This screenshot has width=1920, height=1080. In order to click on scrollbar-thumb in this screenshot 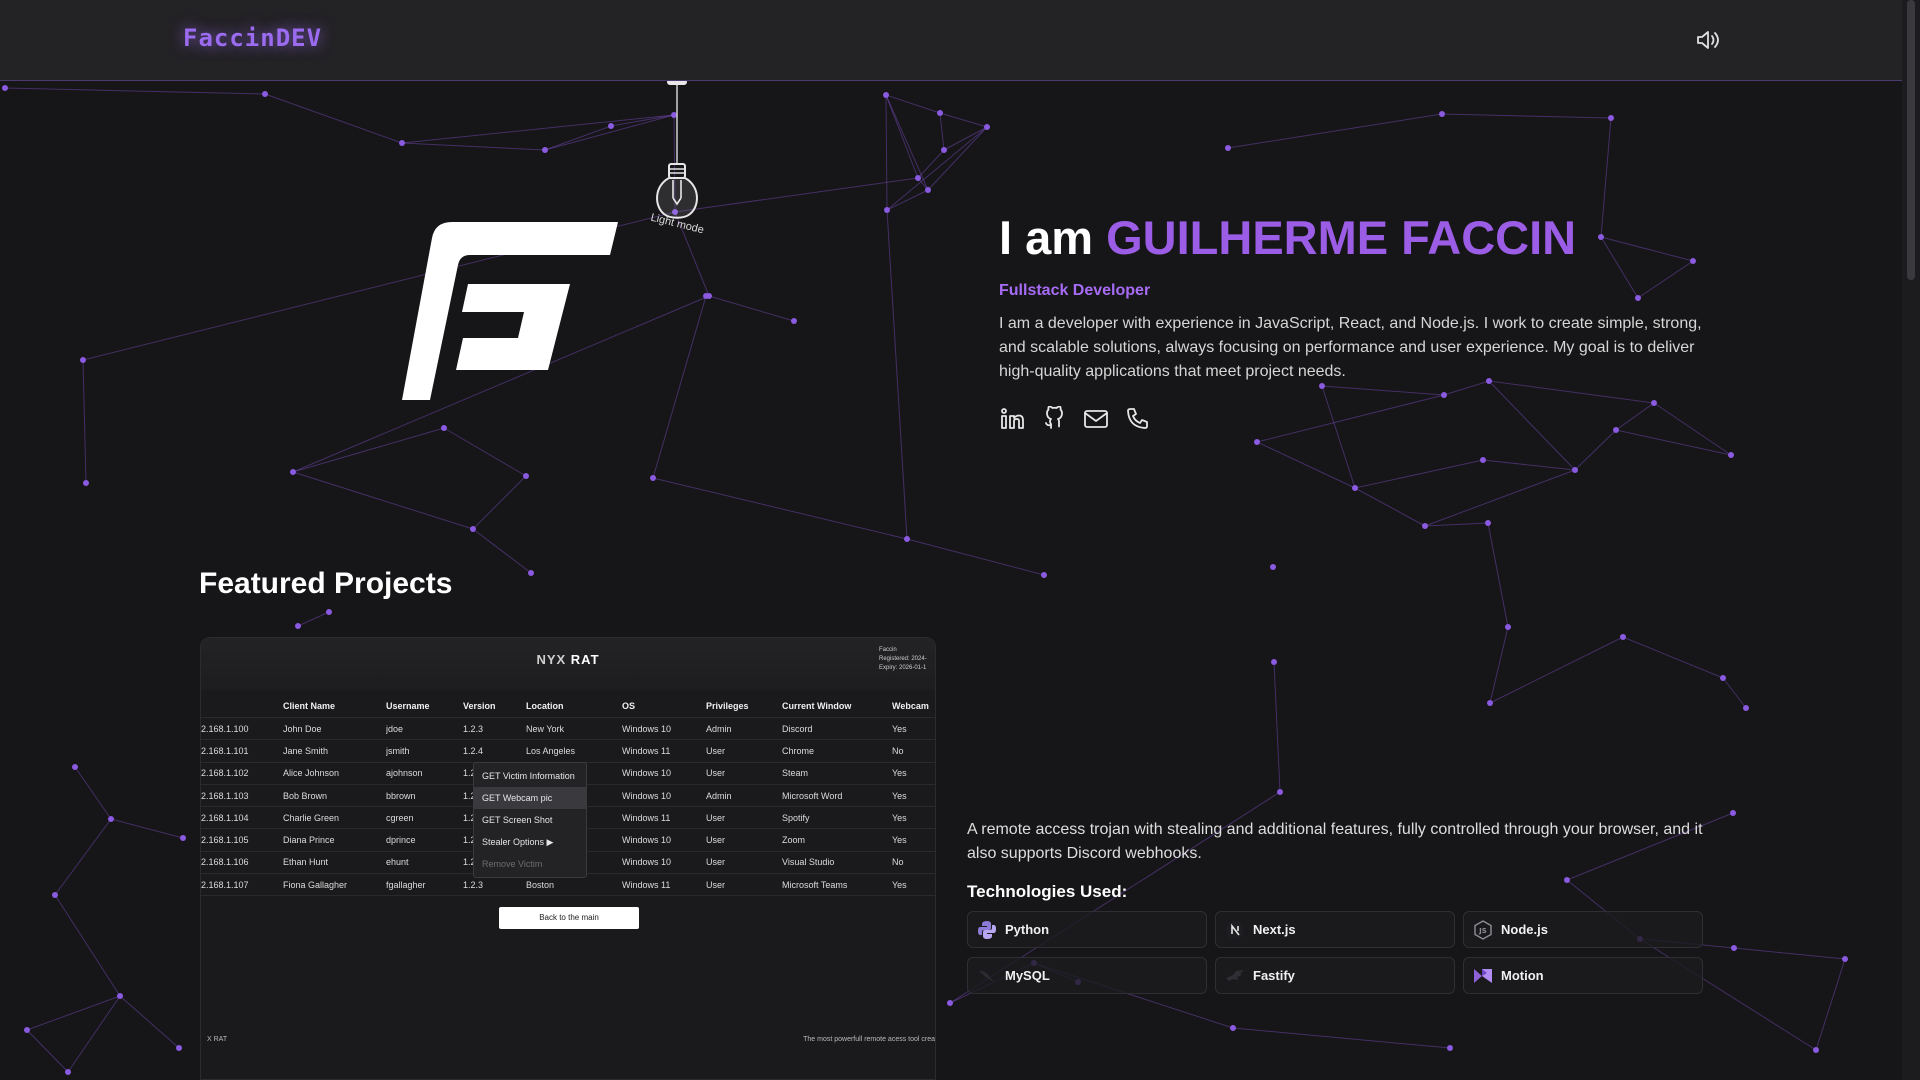, I will do `click(1911, 140)`.